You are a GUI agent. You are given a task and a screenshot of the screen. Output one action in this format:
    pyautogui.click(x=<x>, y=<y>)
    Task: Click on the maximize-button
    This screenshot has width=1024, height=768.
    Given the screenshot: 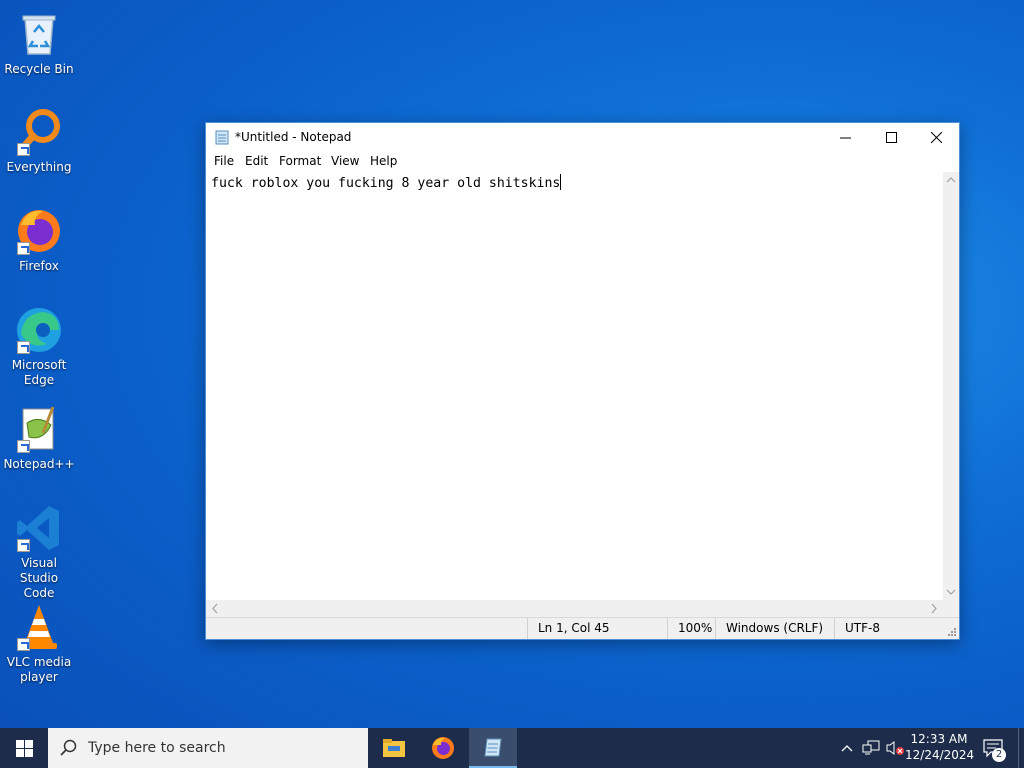 What is the action you would take?
    pyautogui.click(x=891, y=137)
    